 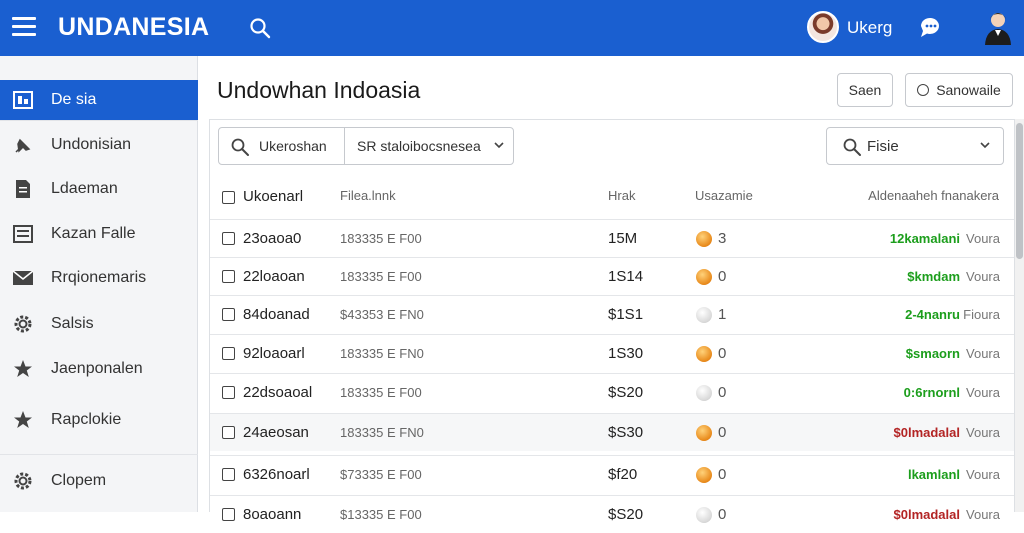 What do you see at coordinates (933, 195) in the screenshot?
I see `column-header-status: Aldenaaheh fnanakera` at bounding box center [933, 195].